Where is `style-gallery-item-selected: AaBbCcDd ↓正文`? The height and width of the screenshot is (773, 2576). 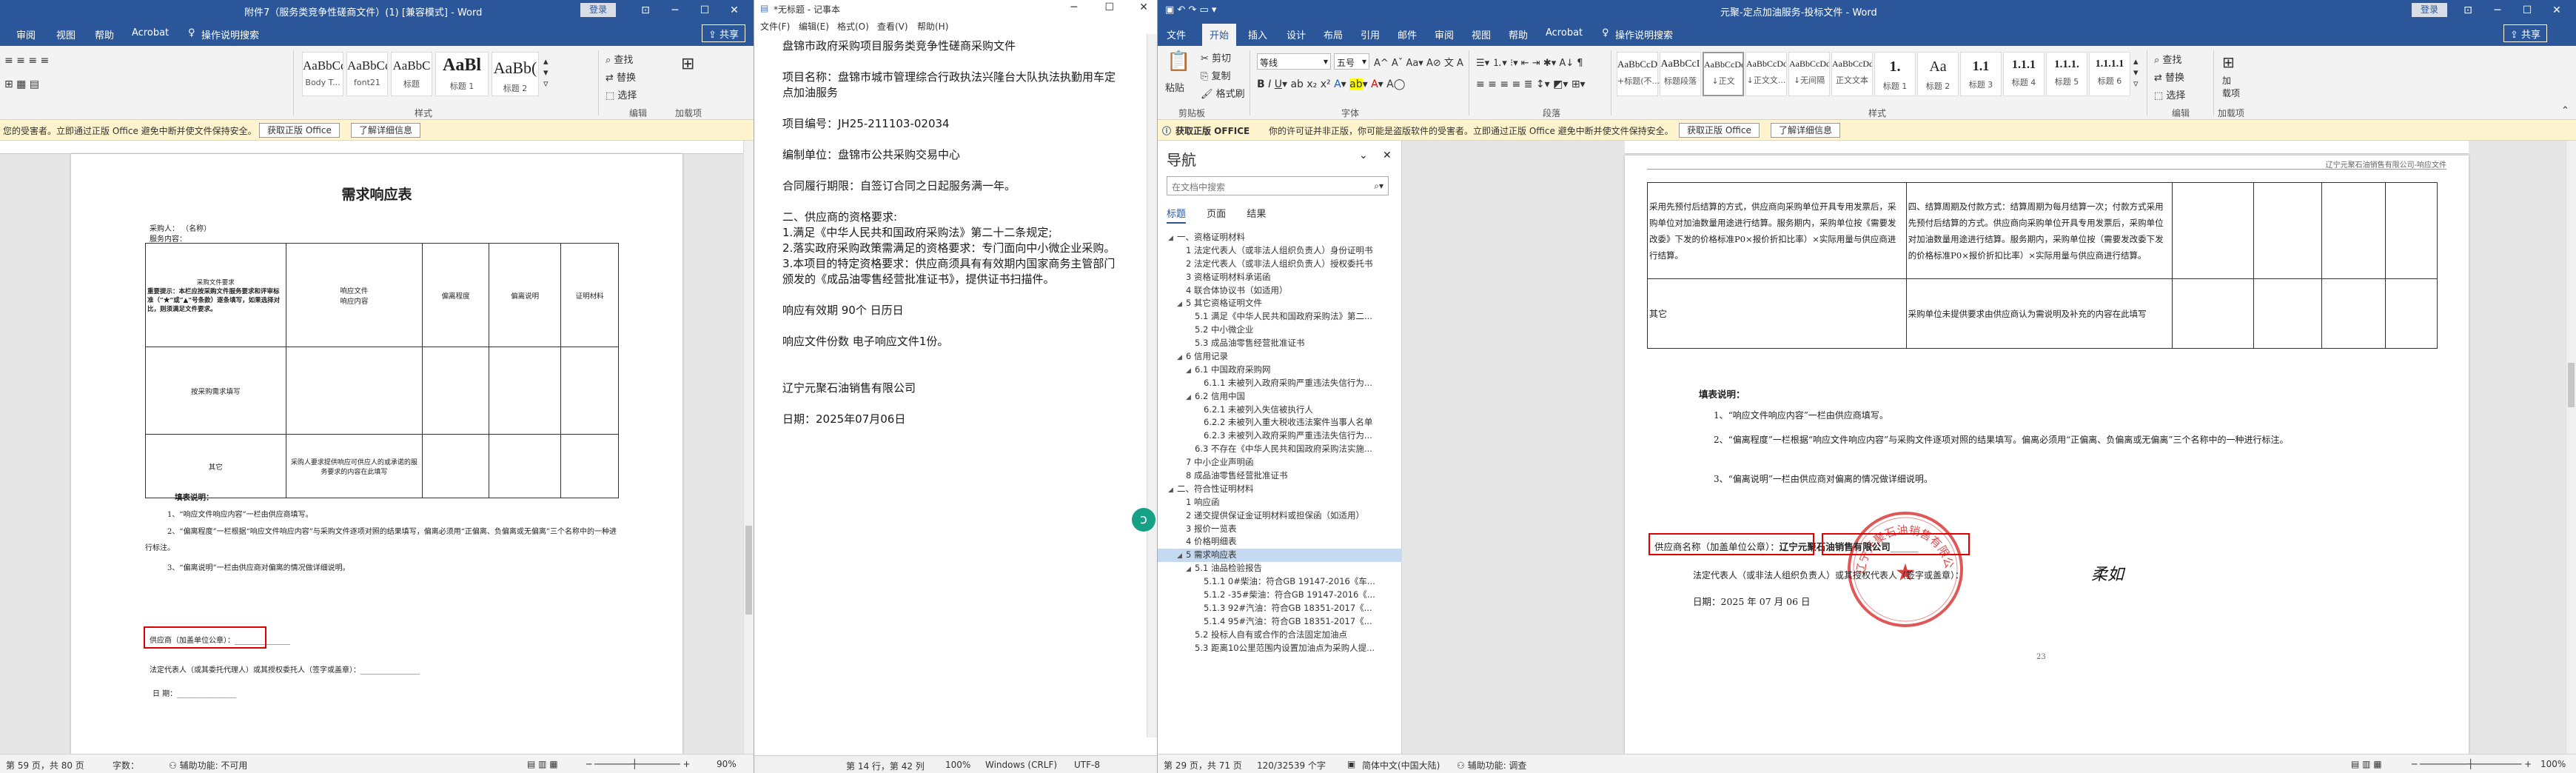
style-gallery-item-selected: AaBbCcDd ↓正文 is located at coordinates (1723, 74).